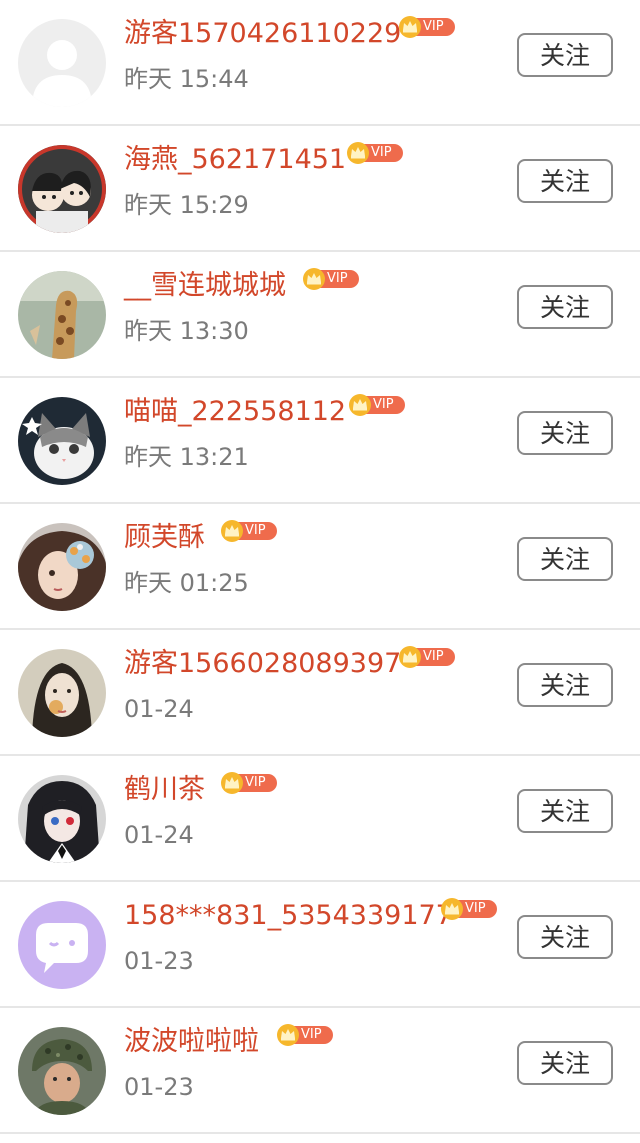 This screenshot has width=640, height=1143. Describe the element at coordinates (320, 567) in the screenshot. I see `list-item: 顾芙酥 VIP 昨天 01:25 关注` at that location.